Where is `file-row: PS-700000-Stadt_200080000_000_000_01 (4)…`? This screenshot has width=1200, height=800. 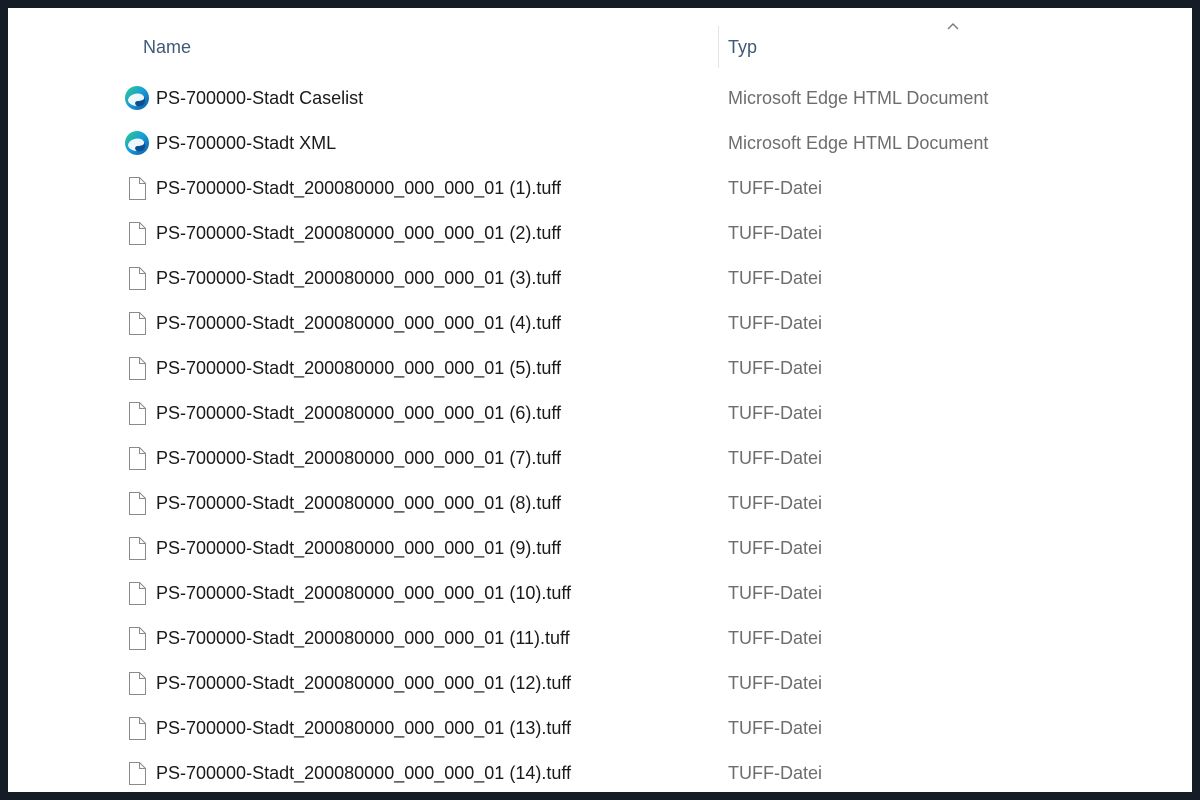
file-row: PS-700000-Stadt_200080000_000_000_01 (4)… is located at coordinates (600, 323).